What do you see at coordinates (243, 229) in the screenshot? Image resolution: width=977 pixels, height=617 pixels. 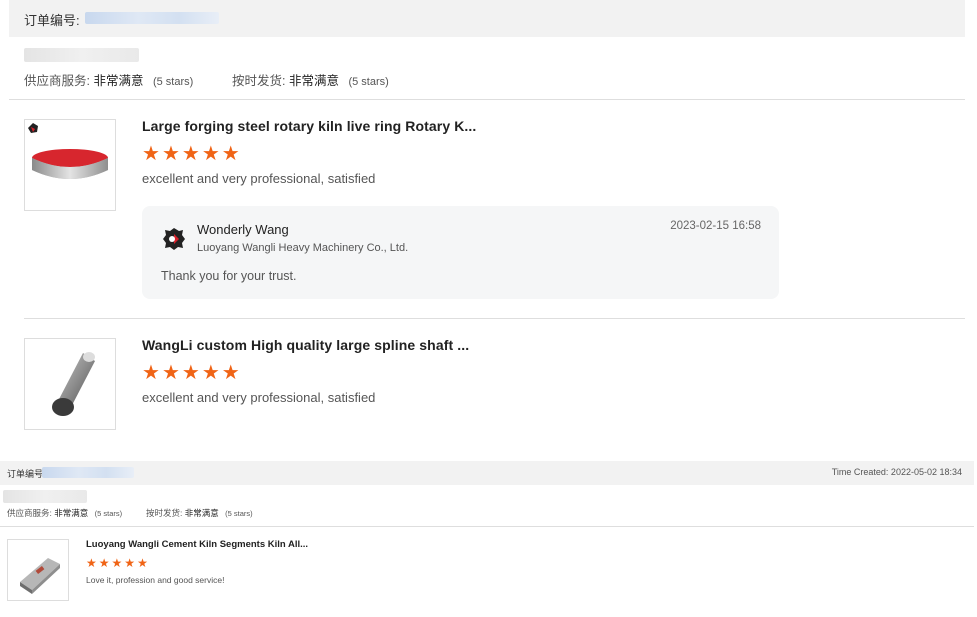 I see `reply-author-name: Wonderly Wang` at bounding box center [243, 229].